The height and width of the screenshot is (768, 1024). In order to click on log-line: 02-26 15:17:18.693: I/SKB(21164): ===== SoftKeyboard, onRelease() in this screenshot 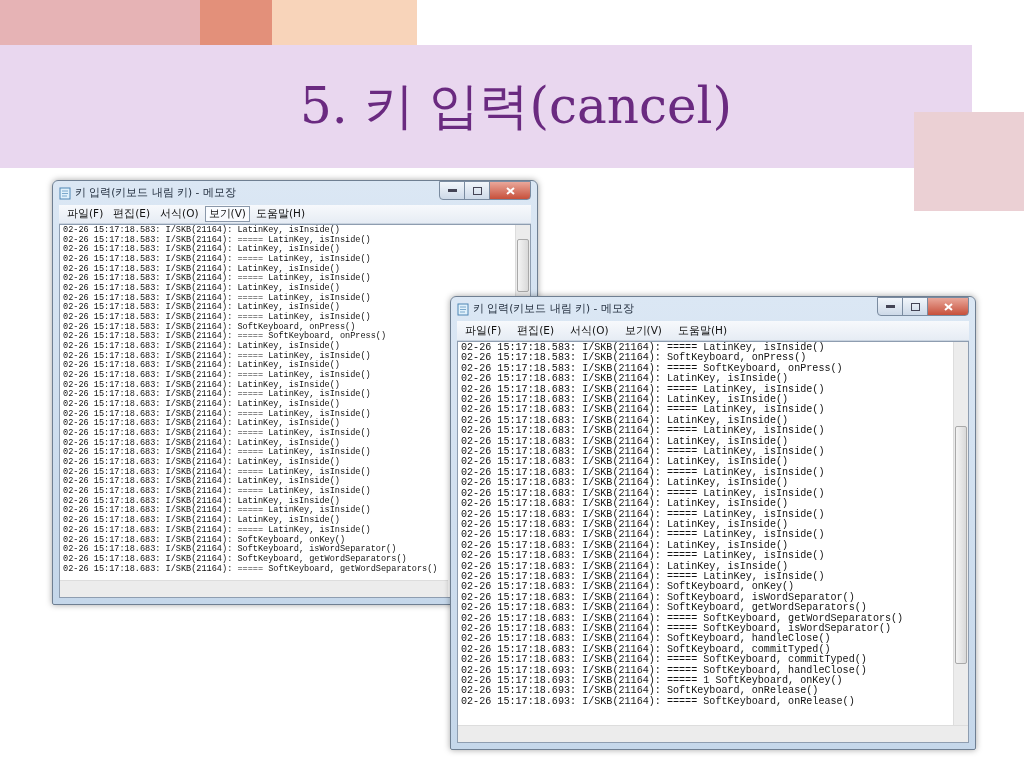, I will do `click(658, 702)`.